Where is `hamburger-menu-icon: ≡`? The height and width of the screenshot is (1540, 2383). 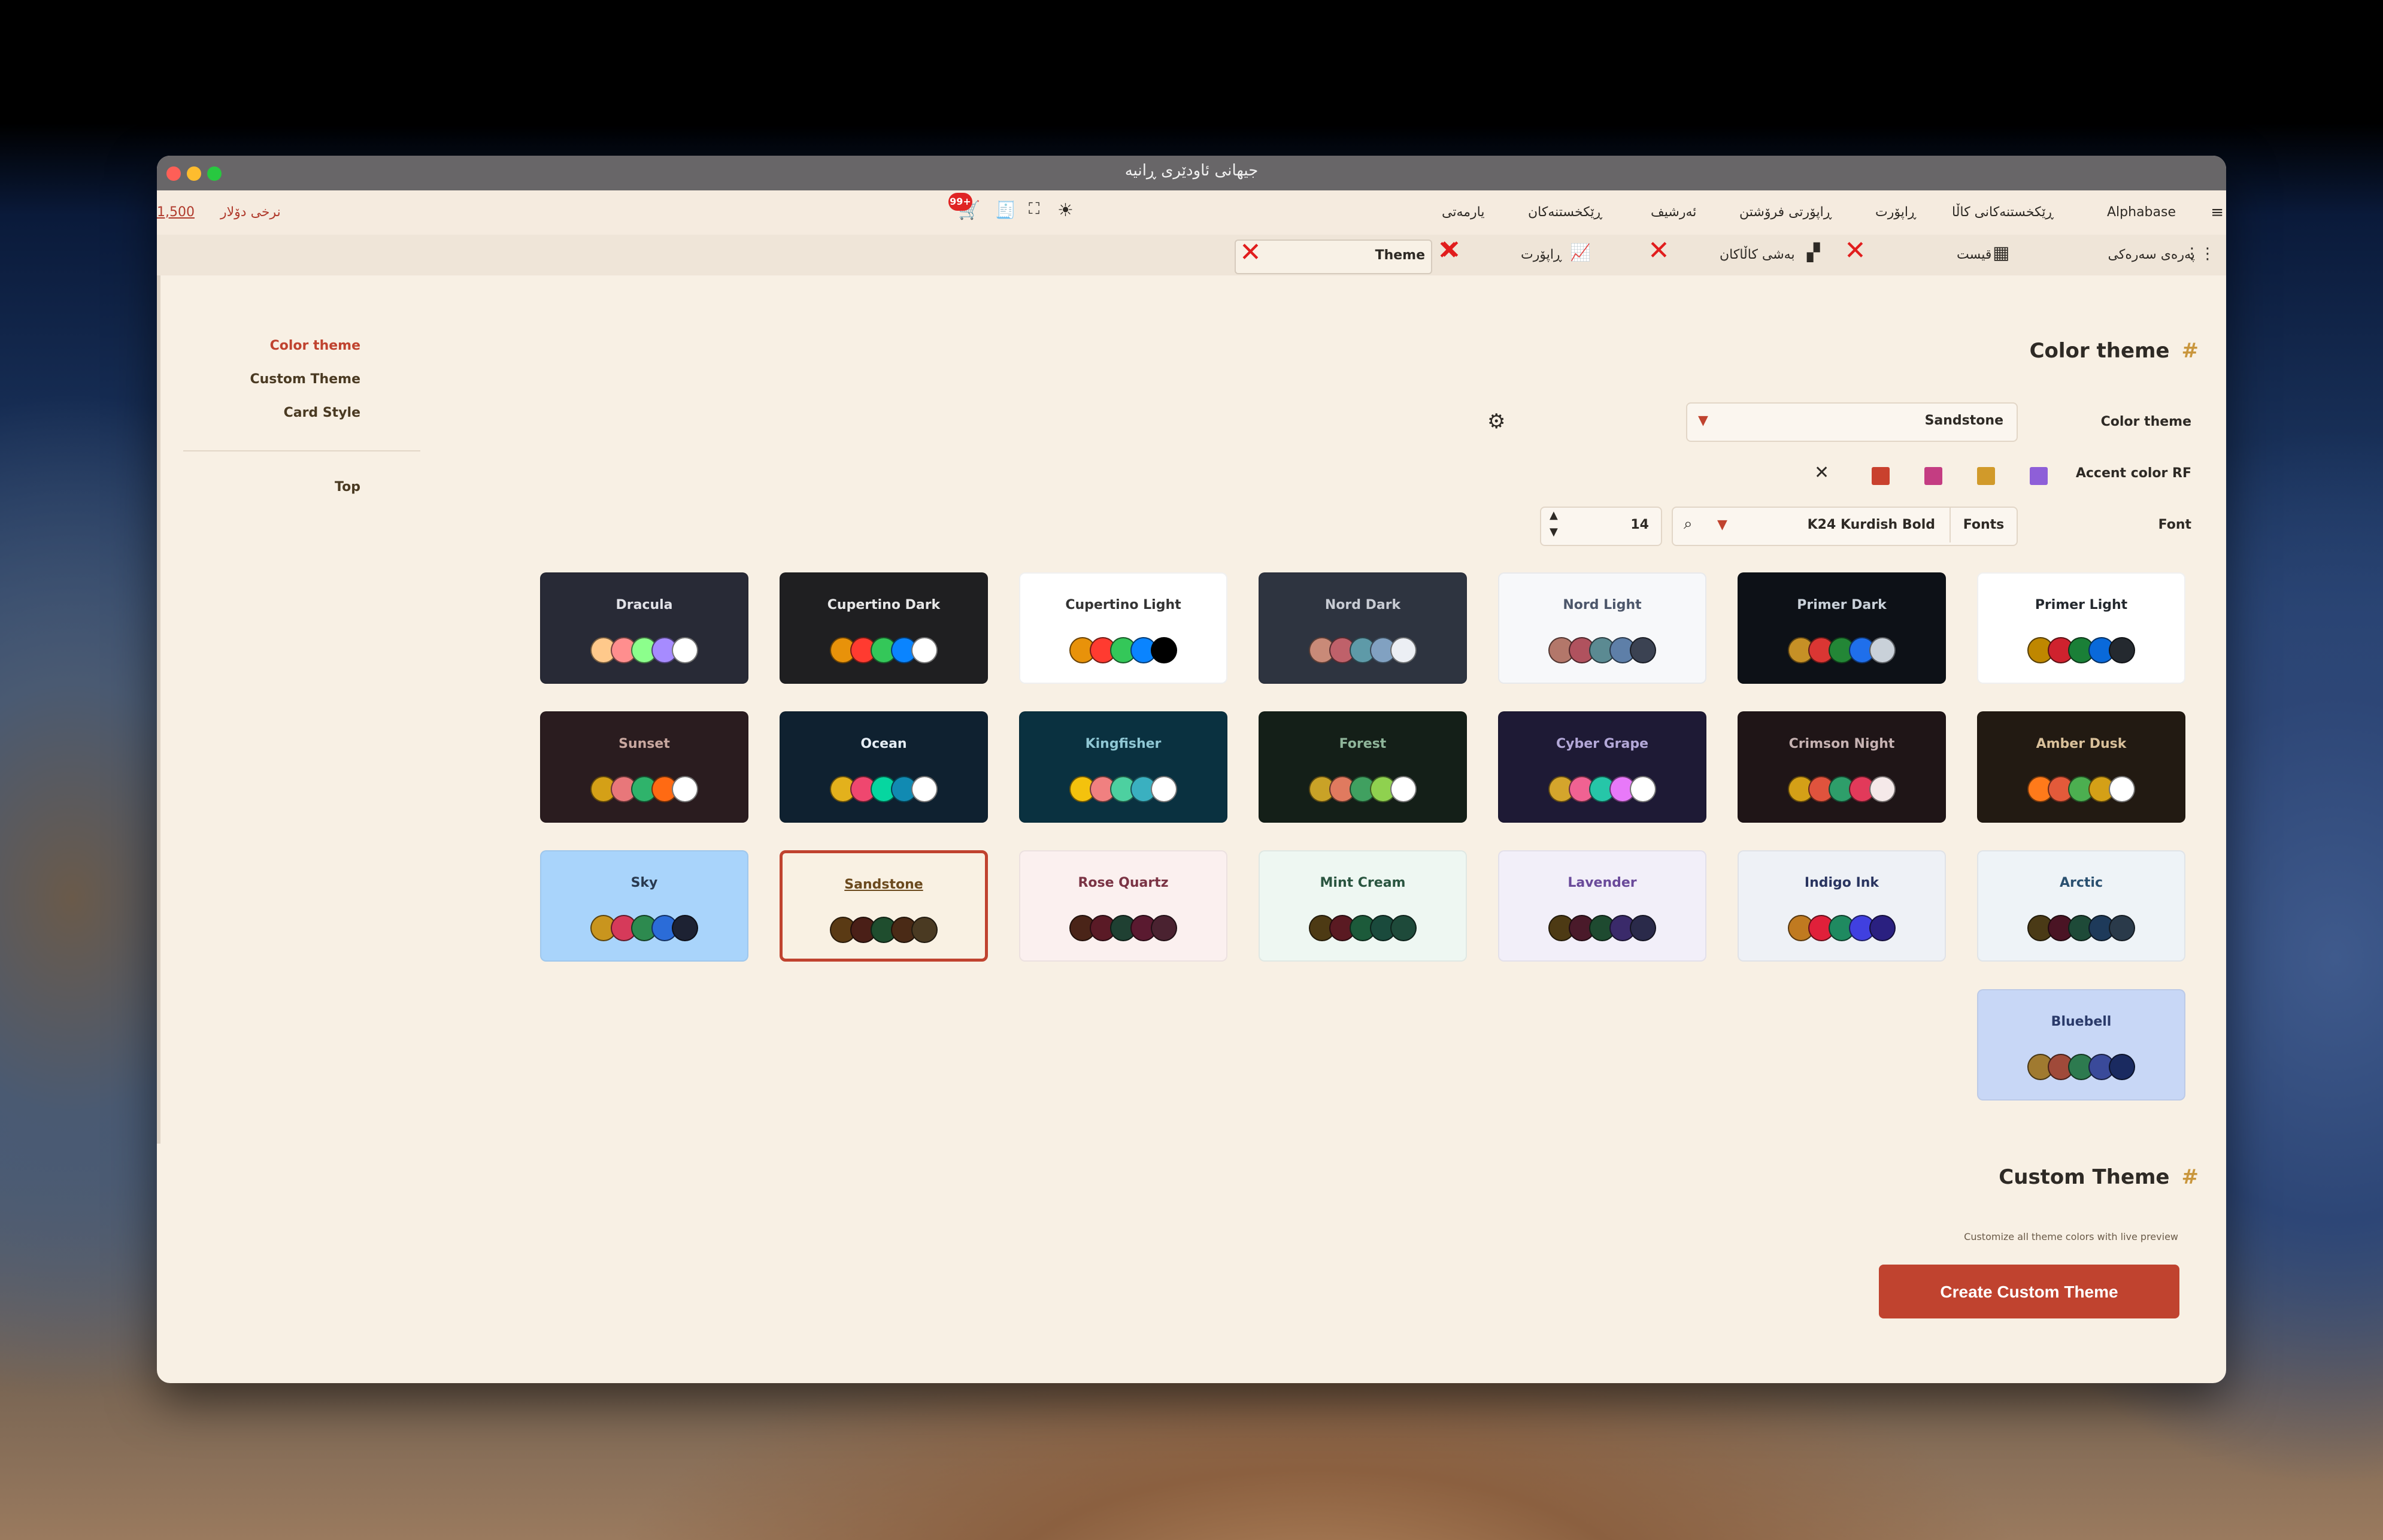
hamburger-menu-icon: ≡ is located at coordinates (2217, 213).